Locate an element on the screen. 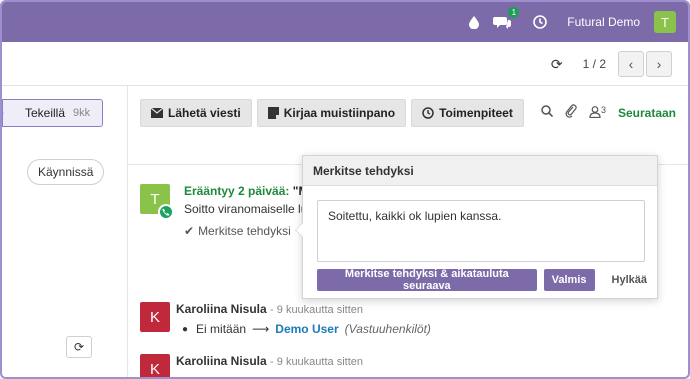 This screenshot has width=690, height=379. stage-label: Tekeillä is located at coordinates (45, 113).